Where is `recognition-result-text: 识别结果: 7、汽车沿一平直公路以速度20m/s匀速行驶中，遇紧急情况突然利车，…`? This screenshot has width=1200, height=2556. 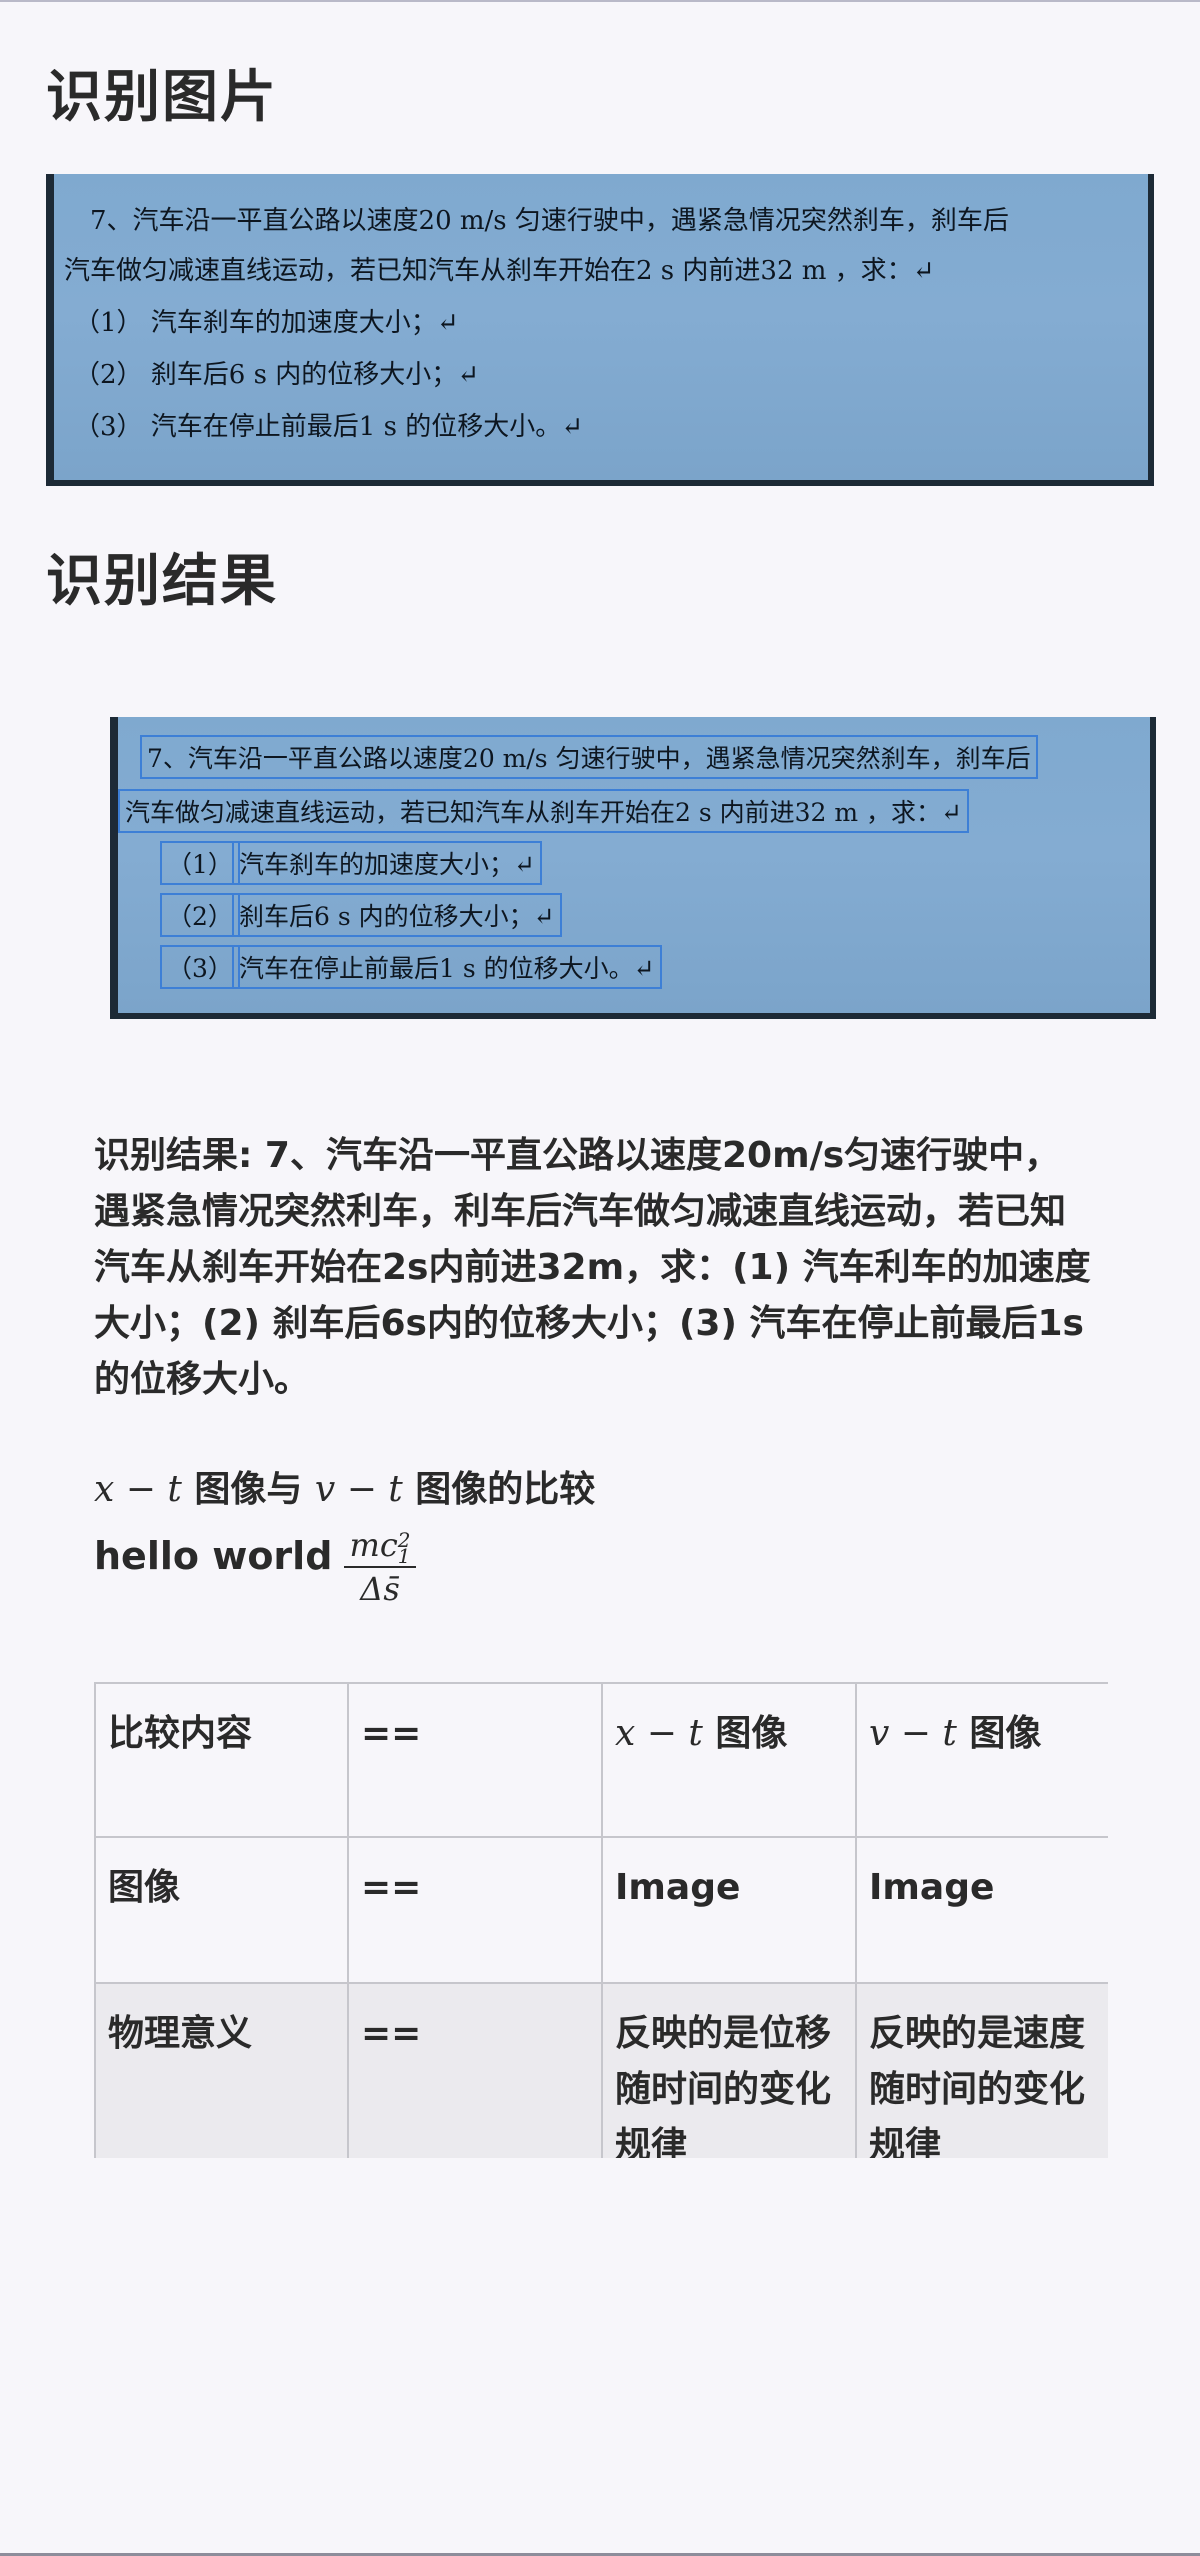 recognition-result-text: 识别结果: 7、汽车沿一平直公路以速度20m/s匀速行驶中，遇紧急情况突然利车，… is located at coordinates (592, 1267).